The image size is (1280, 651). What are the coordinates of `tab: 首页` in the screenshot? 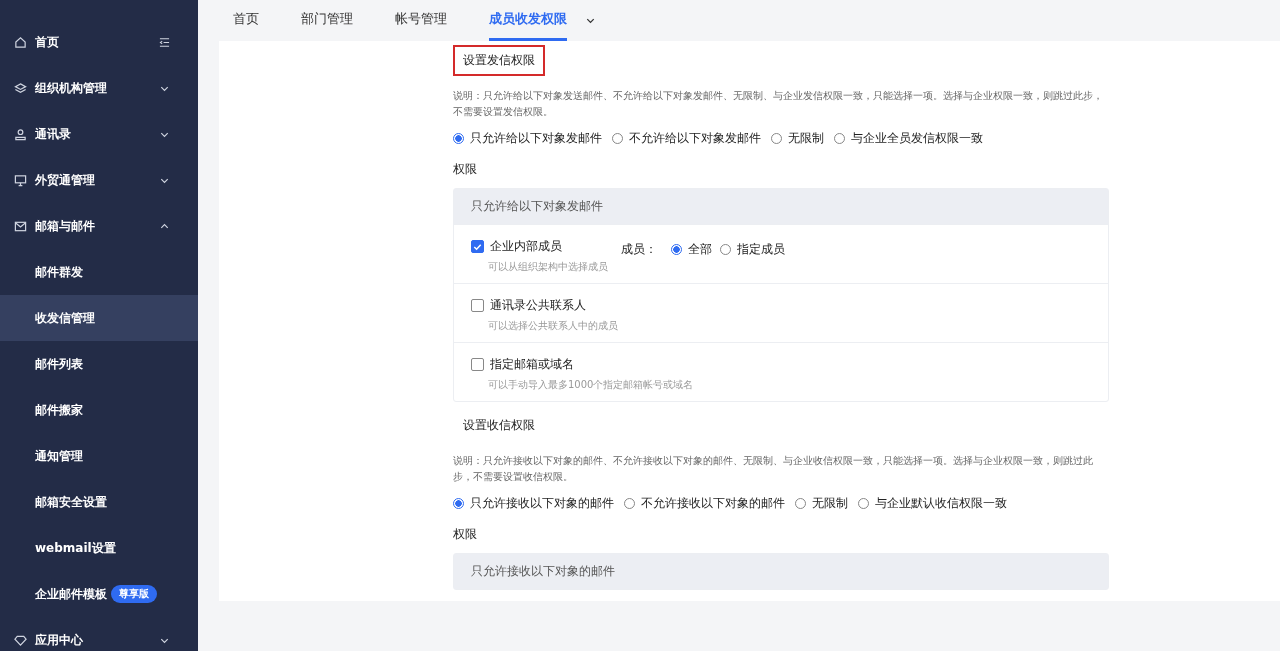 It's located at (246, 20).